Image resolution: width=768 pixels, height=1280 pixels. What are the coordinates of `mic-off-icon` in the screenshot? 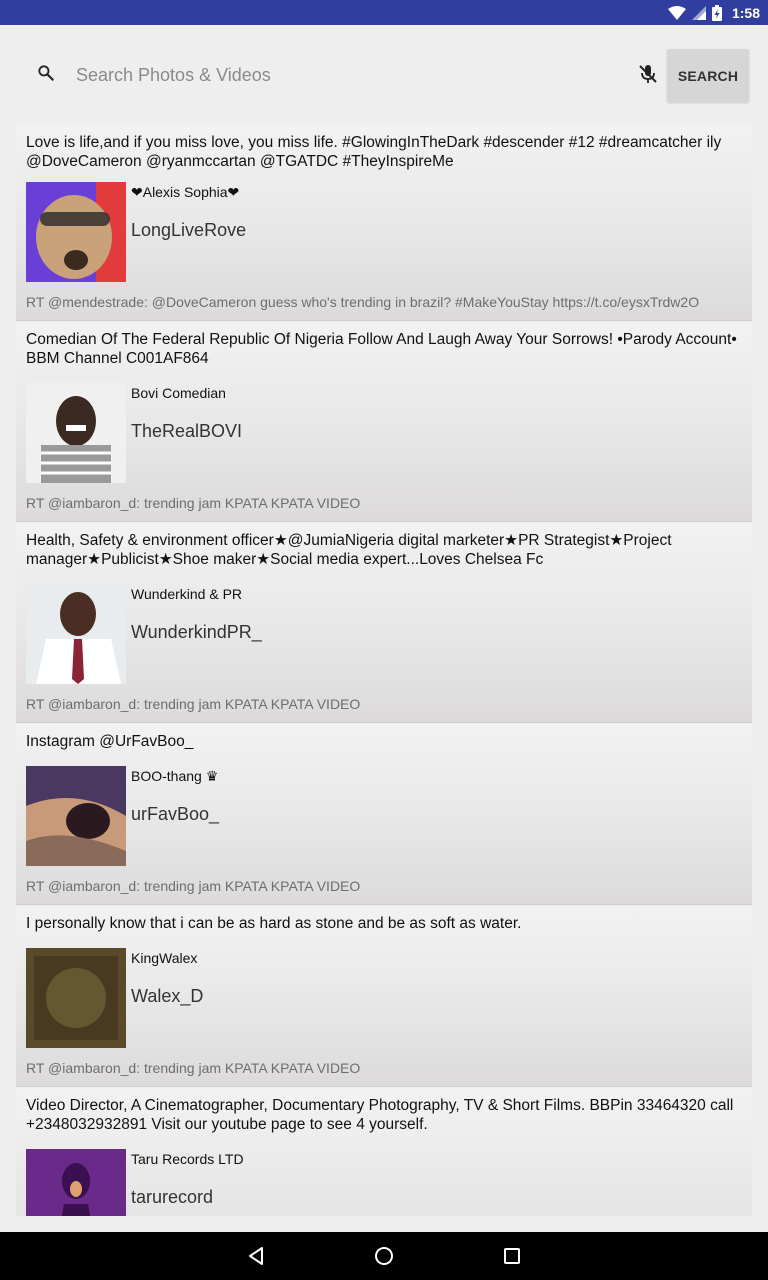 It's located at (648, 74).